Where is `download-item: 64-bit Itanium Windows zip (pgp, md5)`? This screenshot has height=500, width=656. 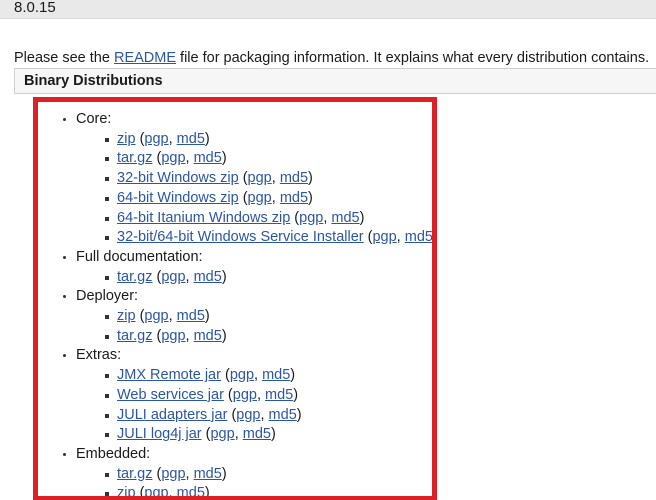 download-item: 64-bit Itanium Windows zip (pgp, md5) is located at coordinates (268, 219).